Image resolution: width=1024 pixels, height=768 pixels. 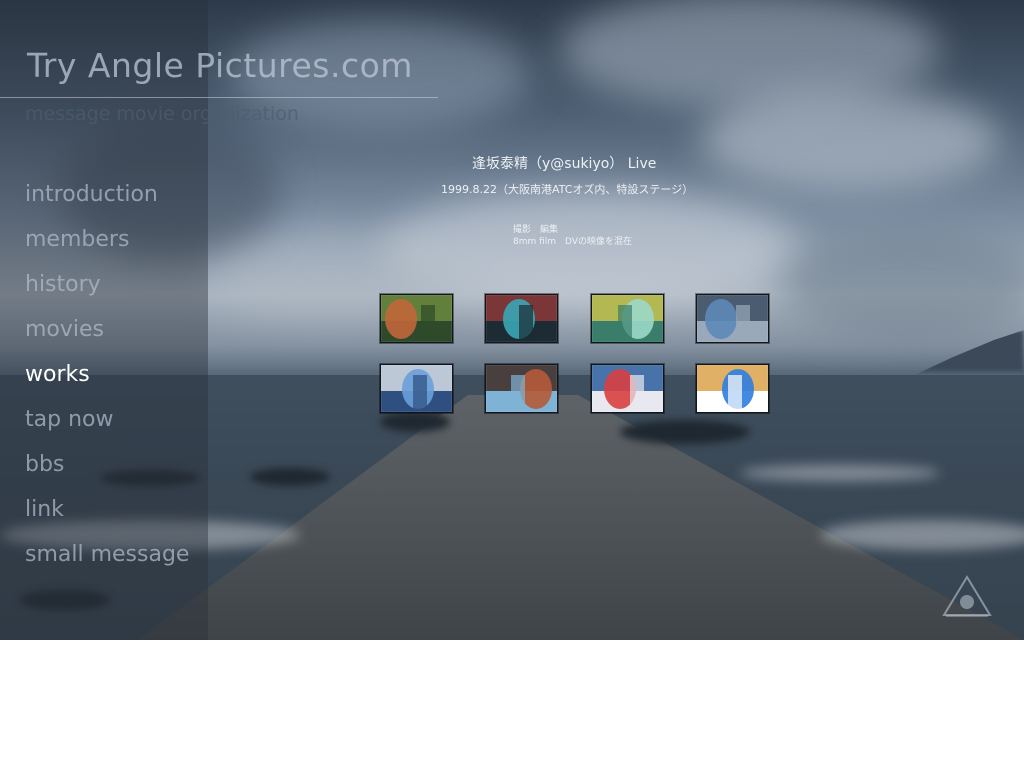 I want to click on work-date: 1999.8.22（大阪南港ATCオズ内、特設ステージ）, so click(x=567, y=189).